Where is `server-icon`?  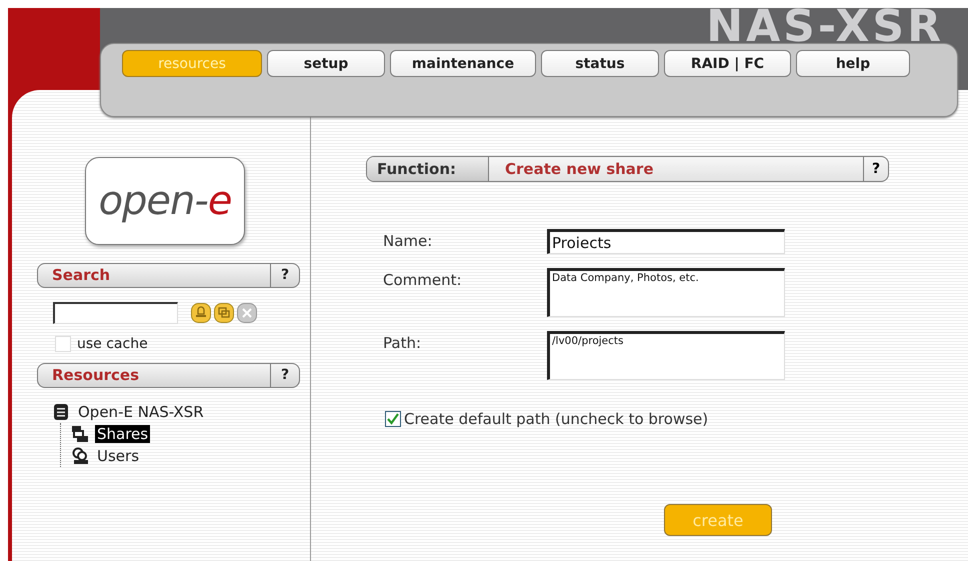 server-icon is located at coordinates (61, 412).